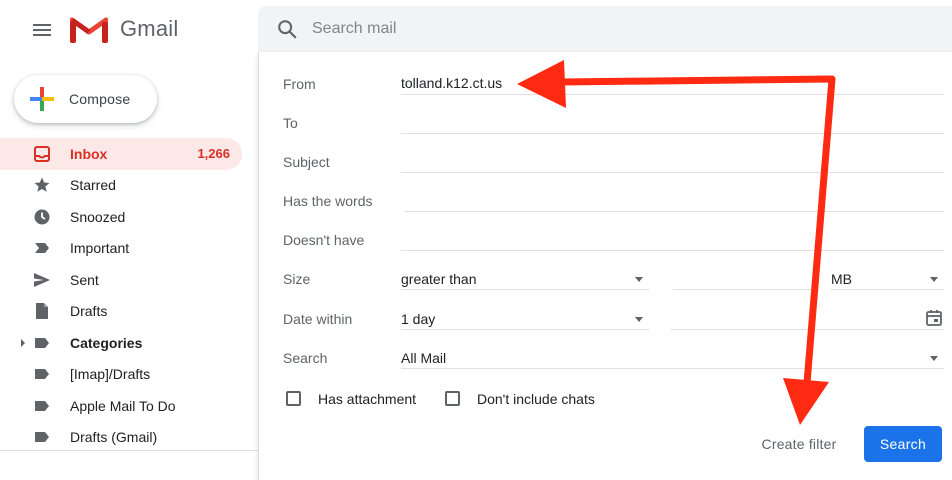 The image size is (952, 480). Describe the element at coordinates (42, 311) in the screenshot. I see `draft-icon` at that location.